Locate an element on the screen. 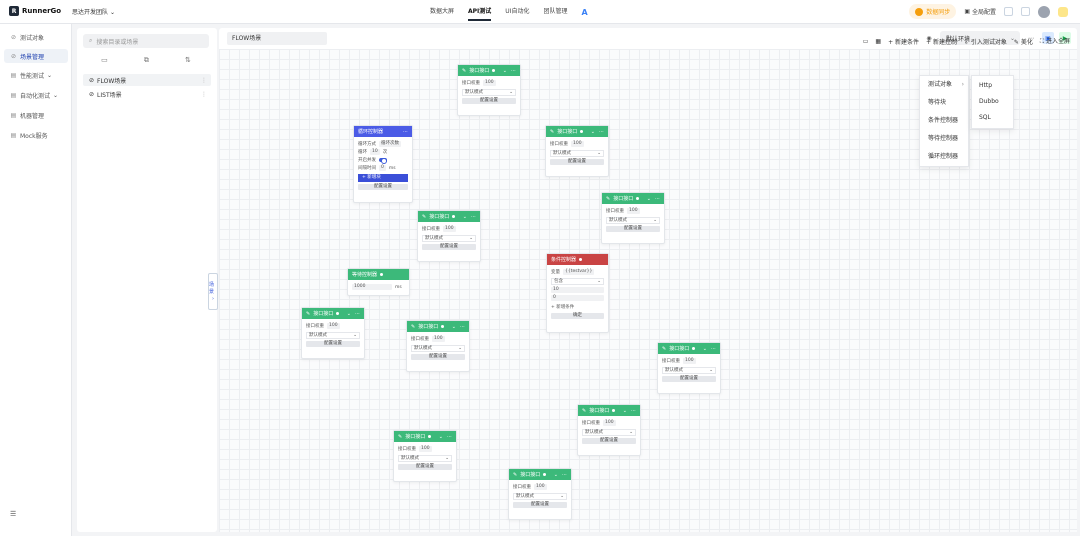 The width and height of the screenshot is (1080, 536). submenu-item-dubbo: Dubbo is located at coordinates (992, 102).